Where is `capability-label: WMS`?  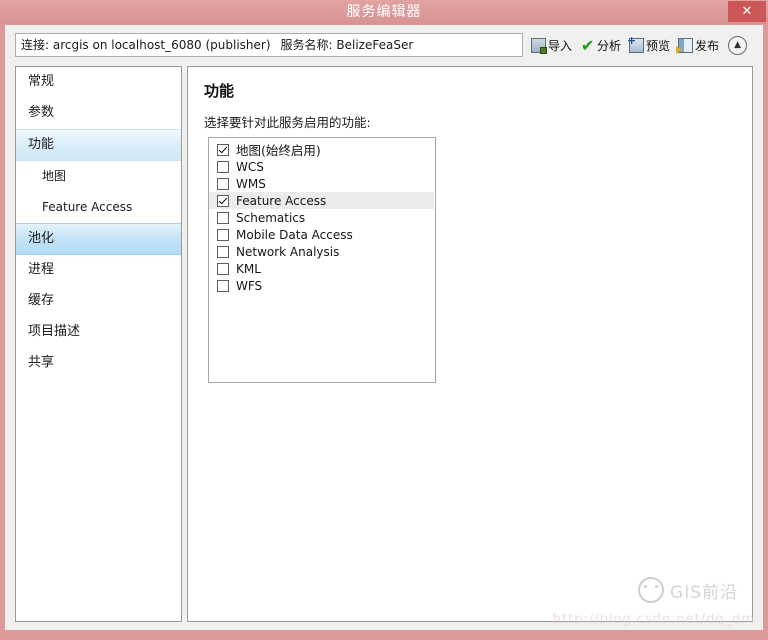
capability-label: WMS is located at coordinates (251, 183).